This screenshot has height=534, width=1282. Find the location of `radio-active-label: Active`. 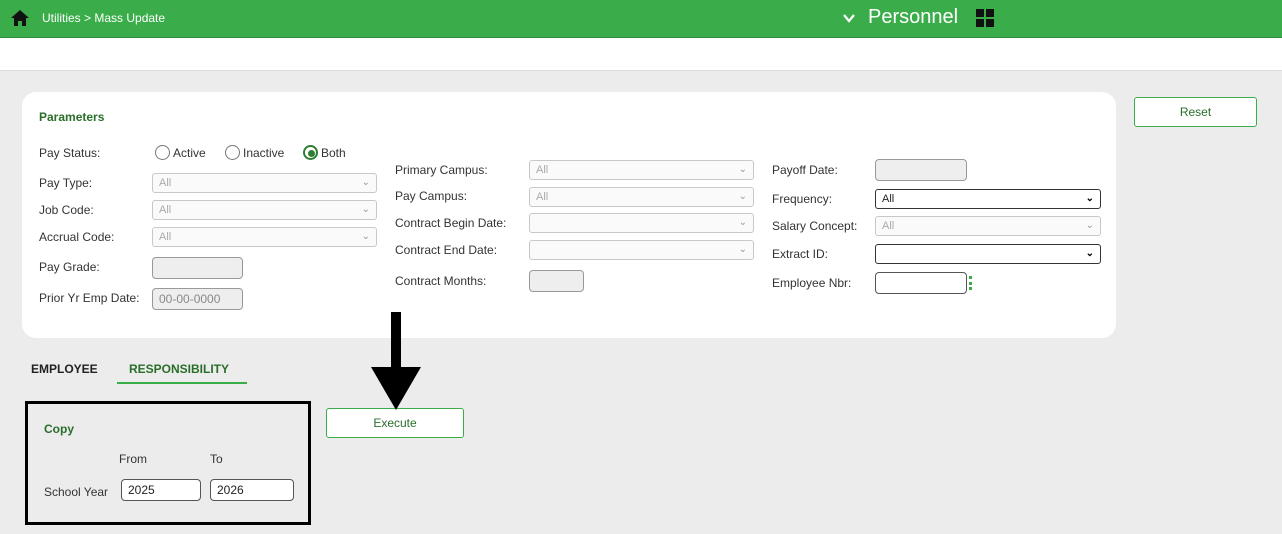

radio-active-label: Active is located at coordinates (189, 152).